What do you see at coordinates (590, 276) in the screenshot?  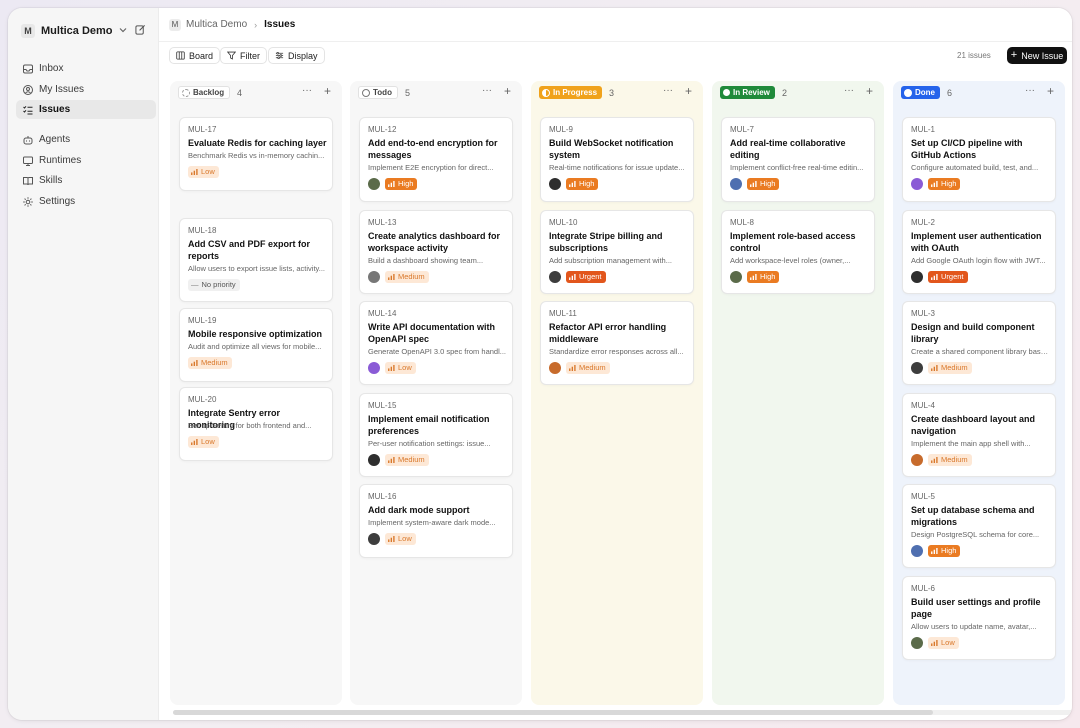 I see `priority-label: Urgent` at bounding box center [590, 276].